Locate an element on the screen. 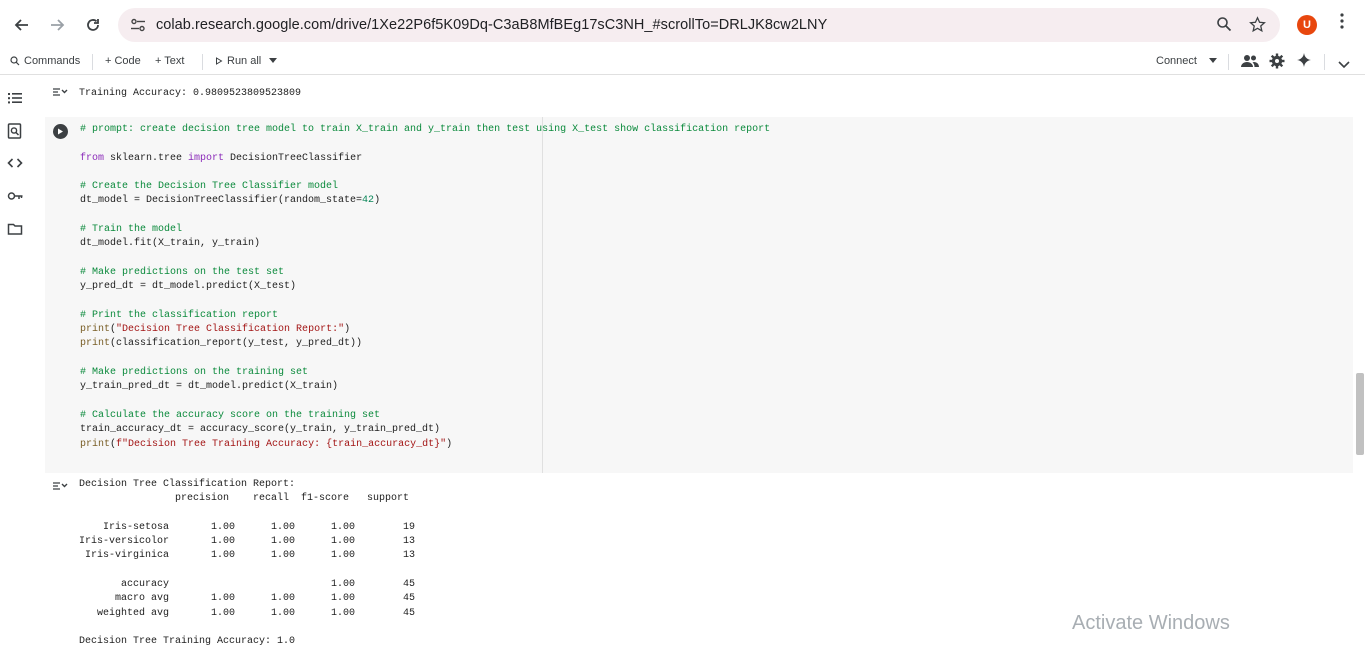  settings-gear-icon is located at coordinates (1277, 62).